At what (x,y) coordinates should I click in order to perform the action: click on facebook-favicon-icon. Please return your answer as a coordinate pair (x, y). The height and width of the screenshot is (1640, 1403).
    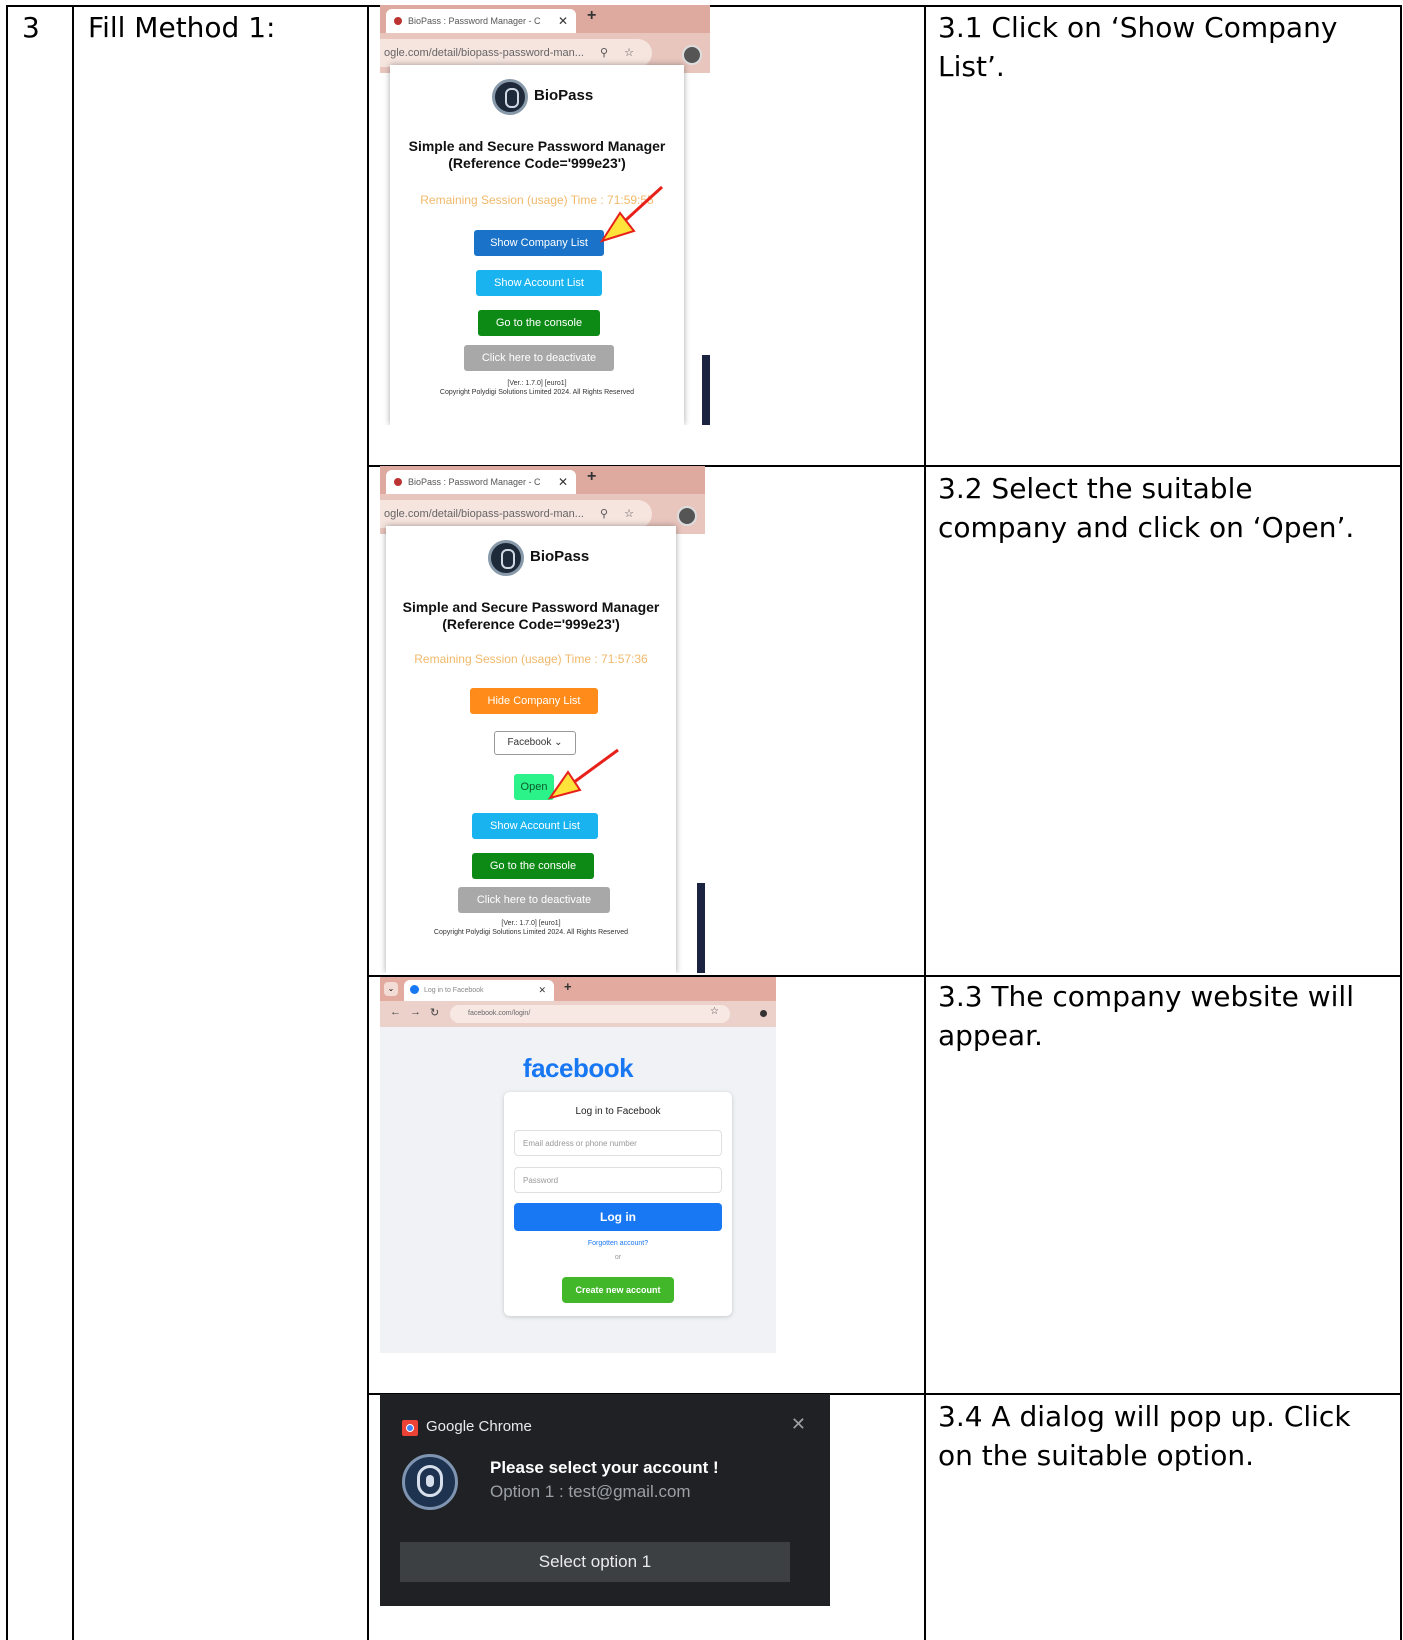
    Looking at the image, I should click on (414, 989).